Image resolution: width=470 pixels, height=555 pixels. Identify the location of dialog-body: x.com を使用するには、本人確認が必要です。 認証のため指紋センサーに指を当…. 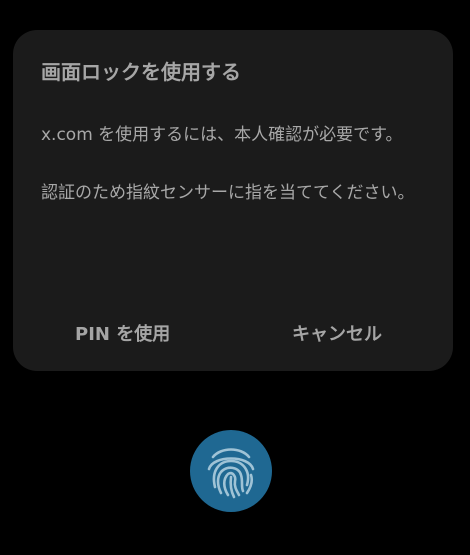
(231, 164).